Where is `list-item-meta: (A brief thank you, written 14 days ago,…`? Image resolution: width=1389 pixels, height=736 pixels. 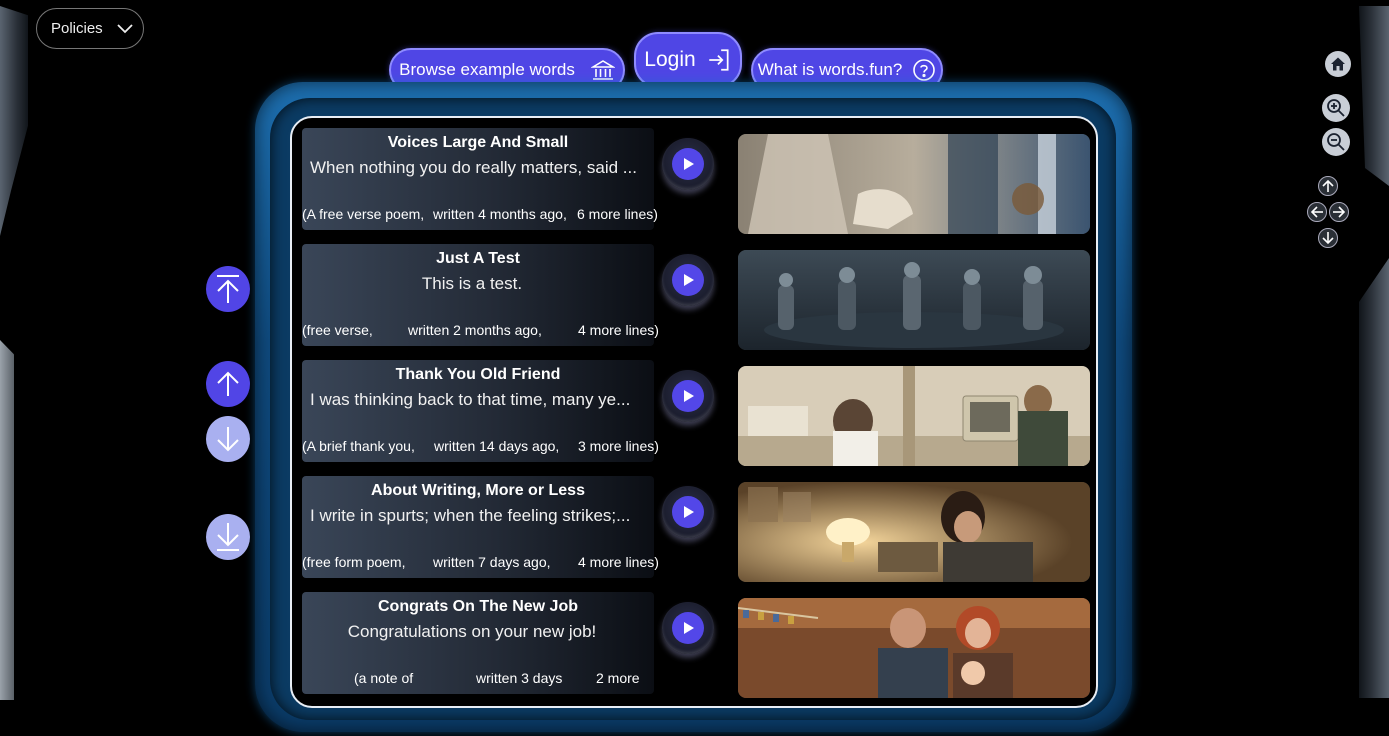 list-item-meta: (A brief thank you, written 14 days ago,… is located at coordinates (482, 446).